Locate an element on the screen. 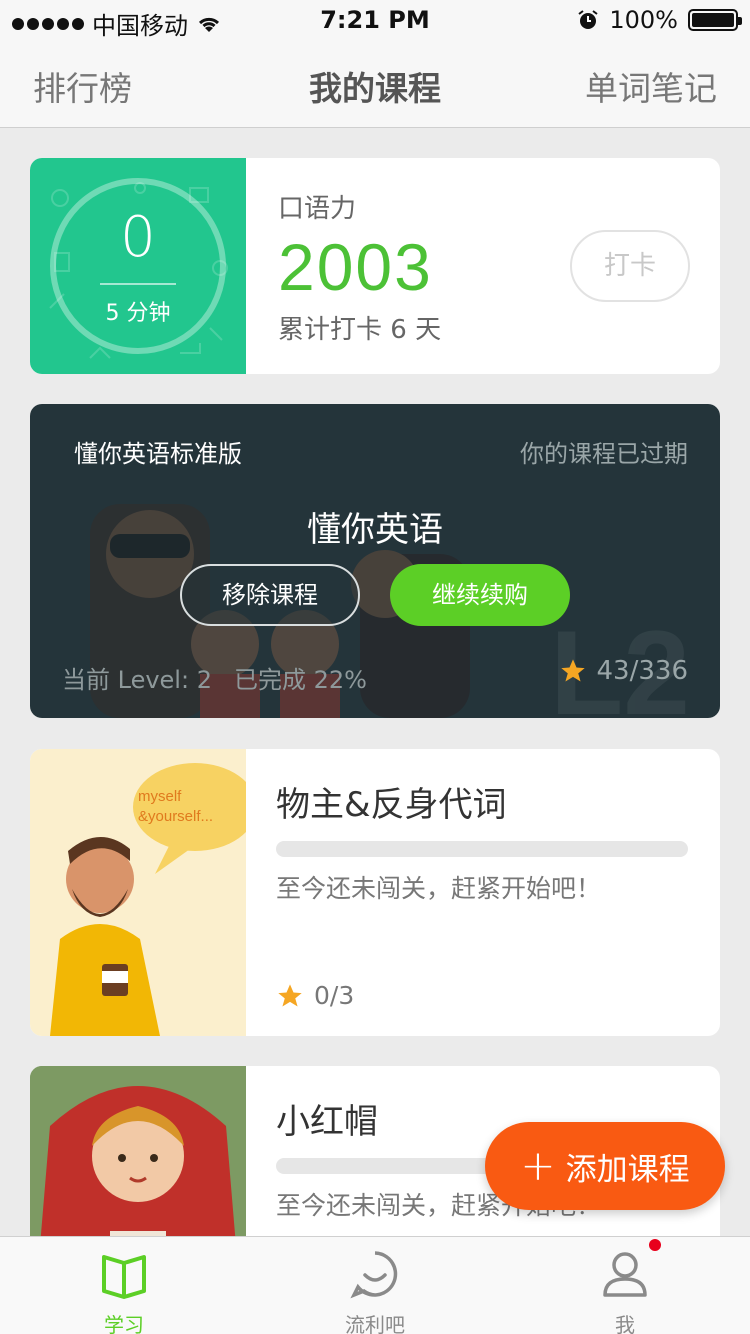  checkin-button: 打卡 is located at coordinates (630, 266).